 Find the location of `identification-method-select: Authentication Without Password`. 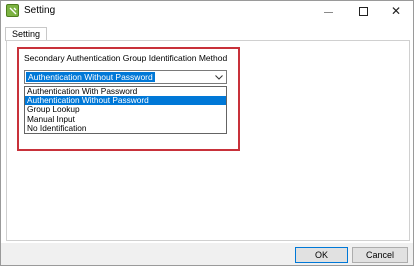

identification-method-select: Authentication Without Password is located at coordinates (125, 77).